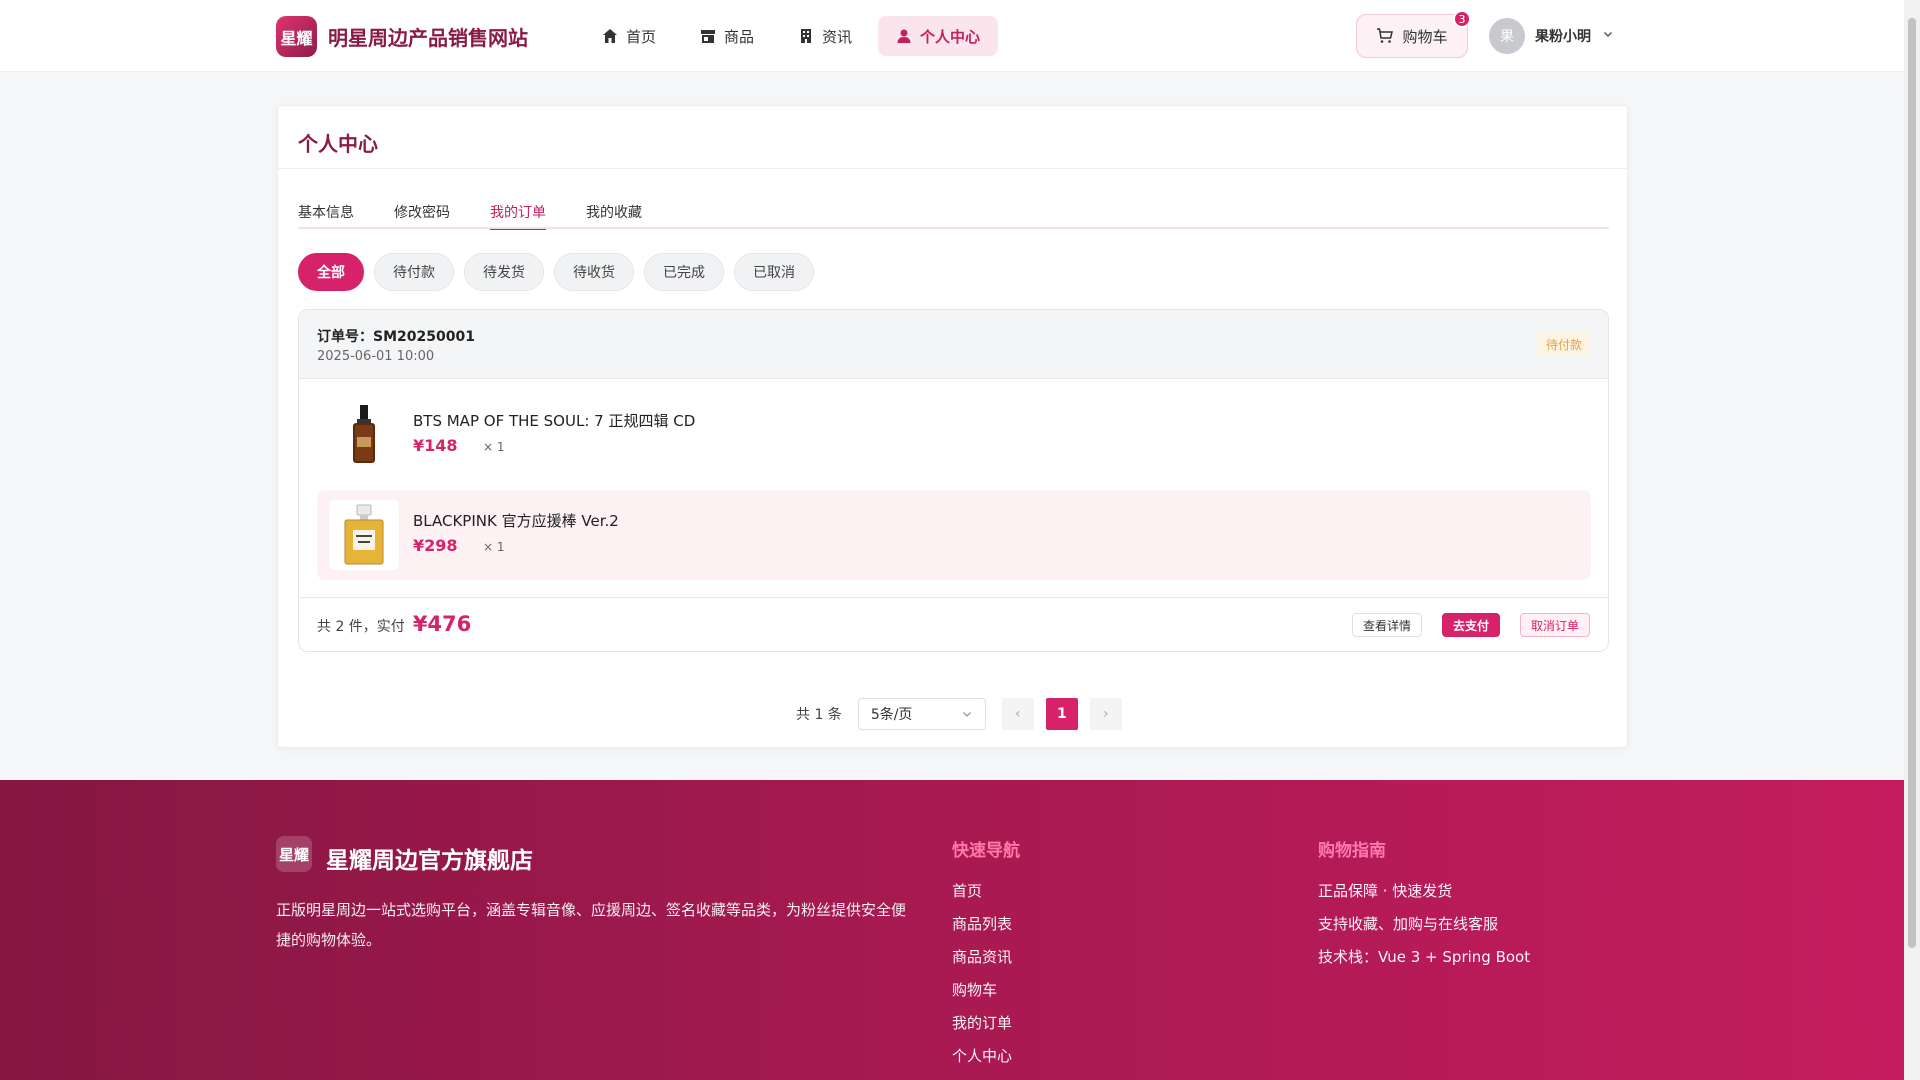 This screenshot has height=1080, width=1920. I want to click on product-name: BLACKPINK 官方应援棒 Ver.2, so click(516, 520).